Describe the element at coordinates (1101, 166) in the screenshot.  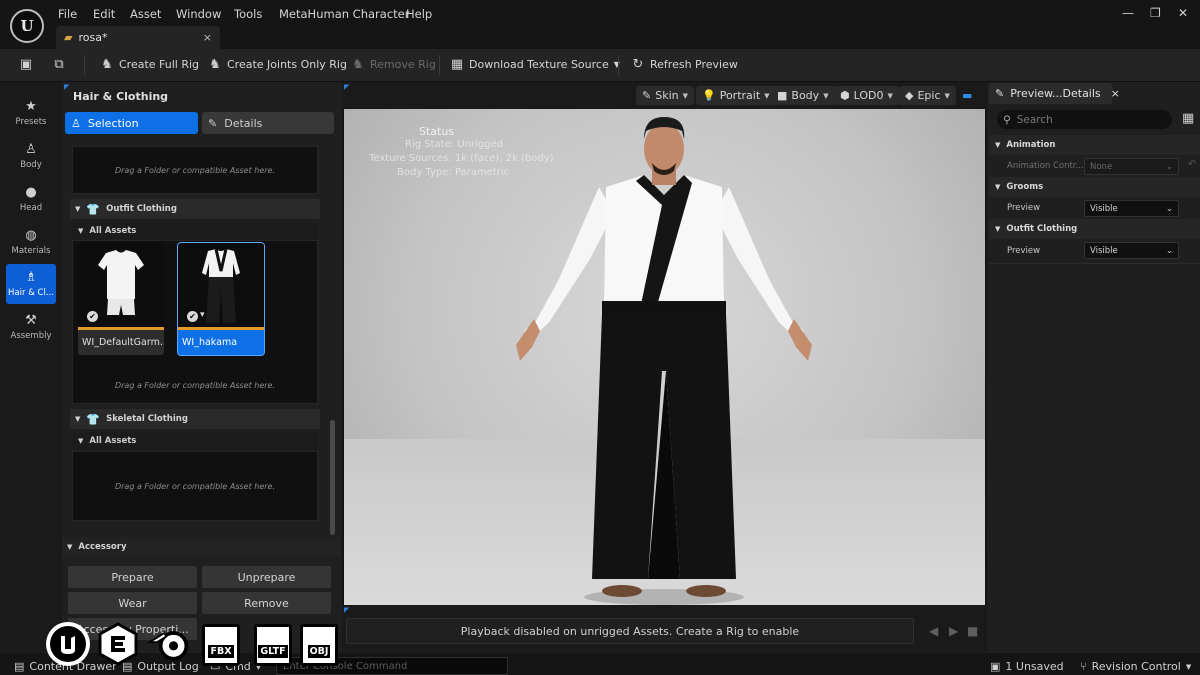
I see `animation-controller-value: None` at that location.